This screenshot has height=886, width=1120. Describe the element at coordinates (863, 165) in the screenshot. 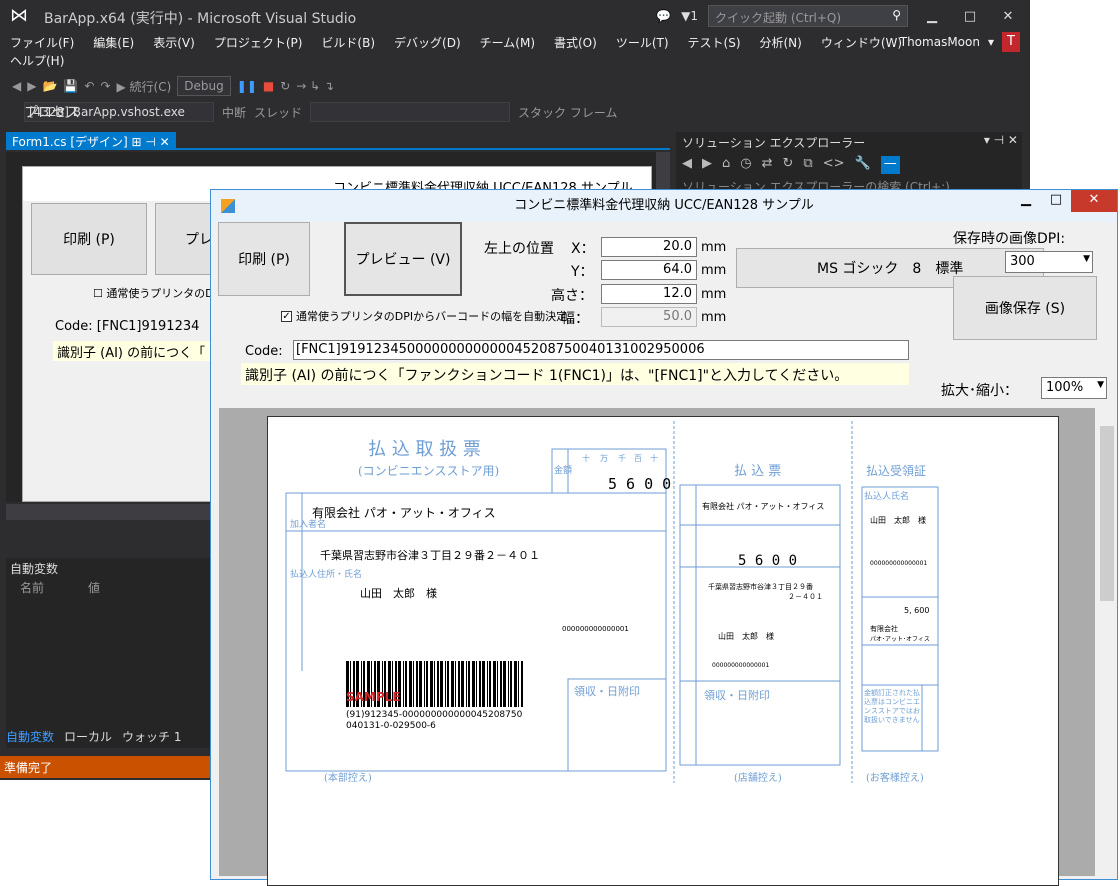

I see `properties-icon: 🔧` at that location.